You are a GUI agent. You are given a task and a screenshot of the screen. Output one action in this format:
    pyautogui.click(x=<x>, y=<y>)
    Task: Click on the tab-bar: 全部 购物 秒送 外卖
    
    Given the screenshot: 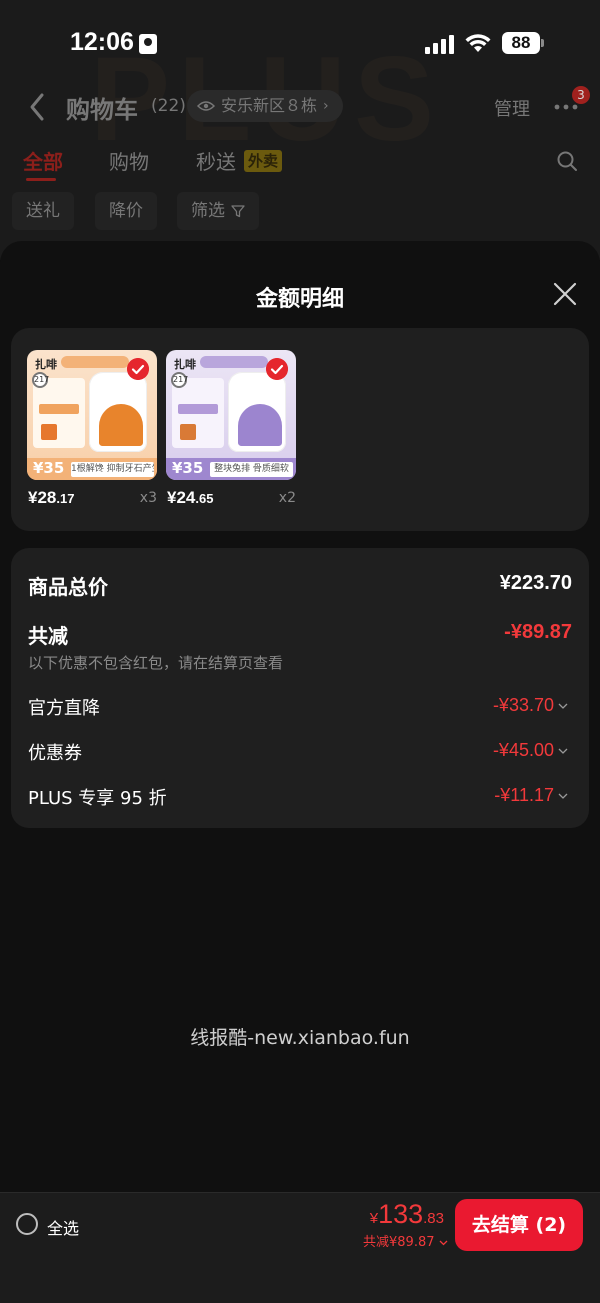 What is the action you would take?
    pyautogui.click(x=300, y=163)
    